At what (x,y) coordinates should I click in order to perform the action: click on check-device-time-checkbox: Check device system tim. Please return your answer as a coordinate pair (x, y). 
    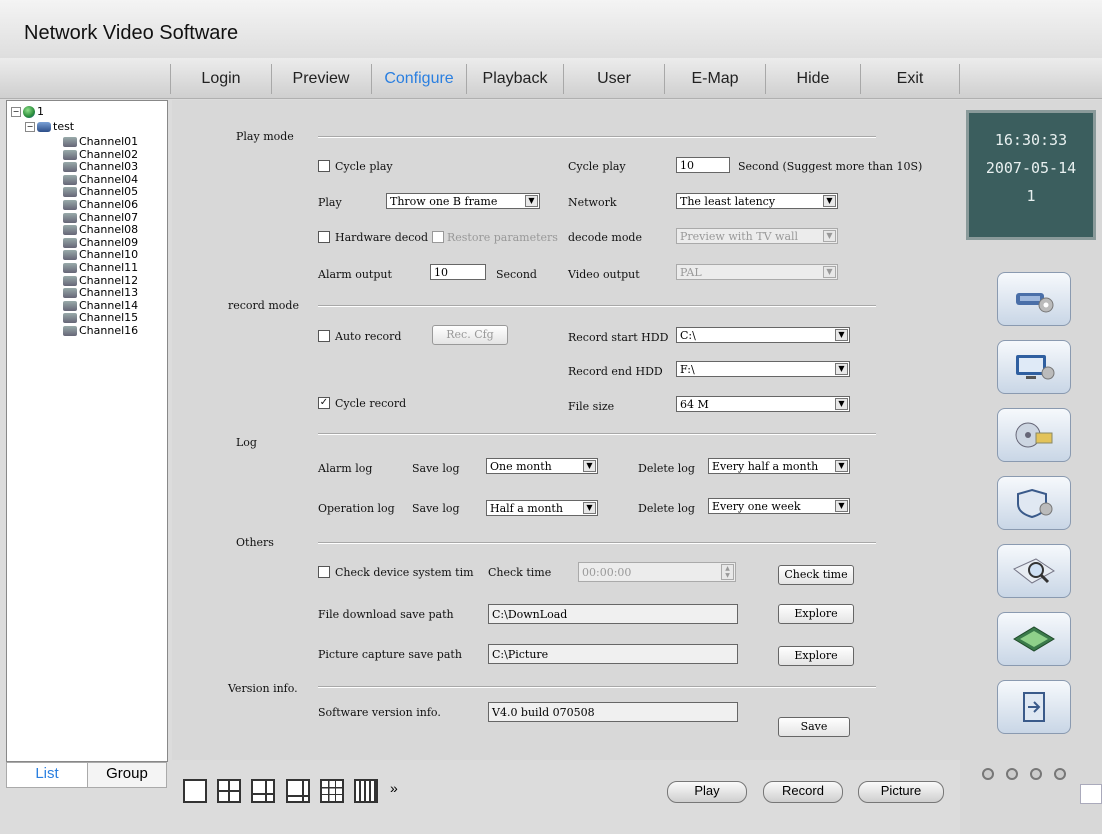
    Looking at the image, I should click on (396, 572).